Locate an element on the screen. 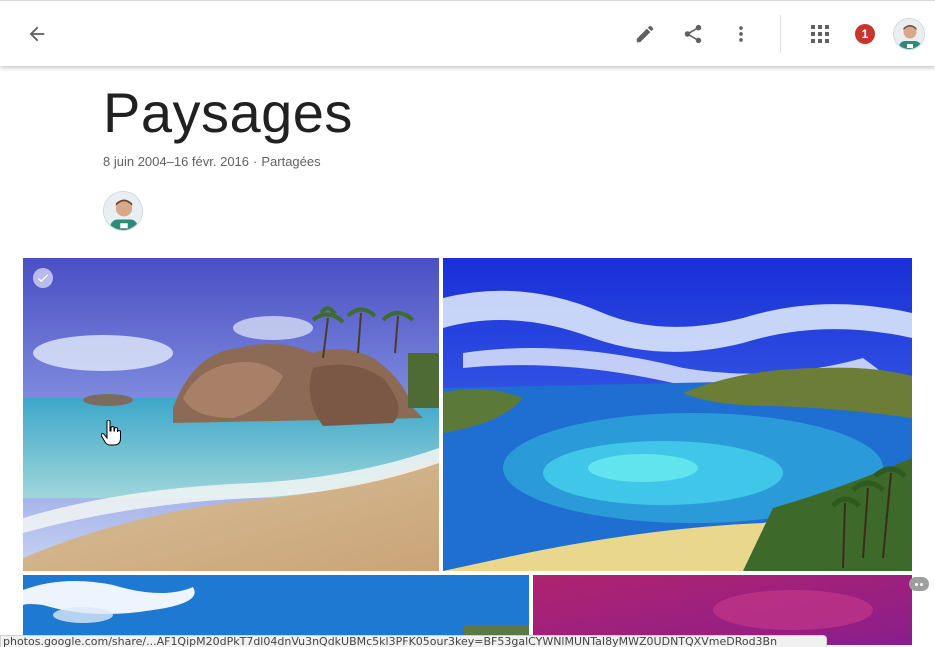 Image resolution: width=935 pixels, height=647 pixels. back-button is located at coordinates (37, 34).